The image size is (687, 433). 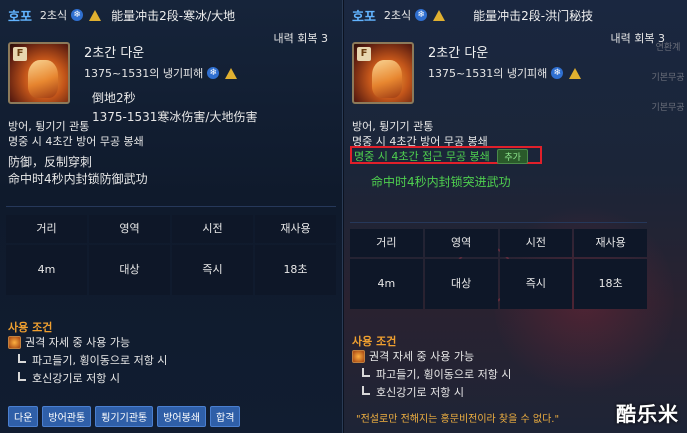 What do you see at coordinates (182, 416) in the screenshot?
I see `tag-guard-seal: 방어봉쇄` at bounding box center [182, 416].